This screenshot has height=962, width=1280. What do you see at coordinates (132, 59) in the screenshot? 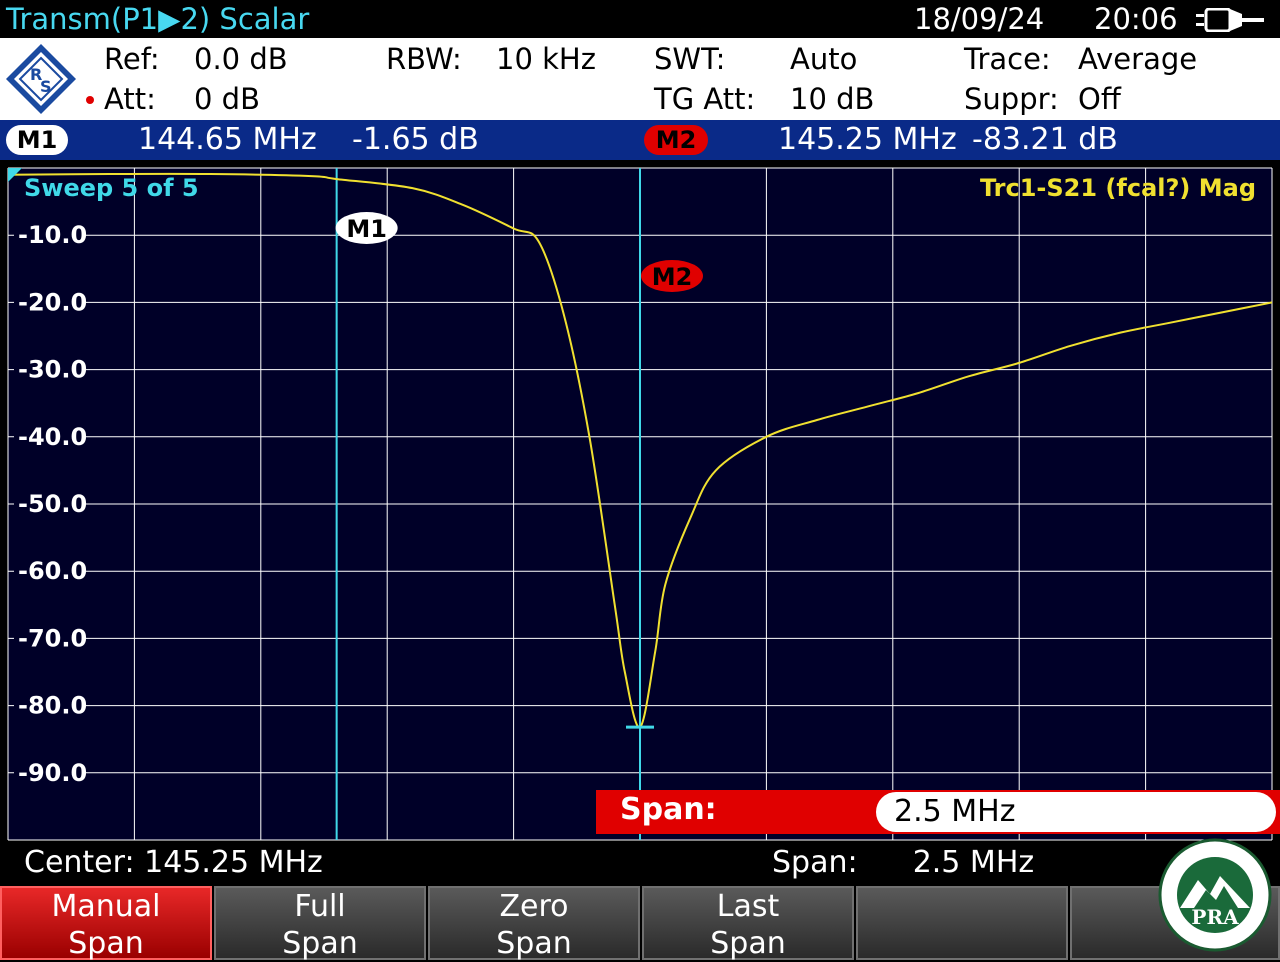
I see `ref-label: Ref:` at bounding box center [132, 59].